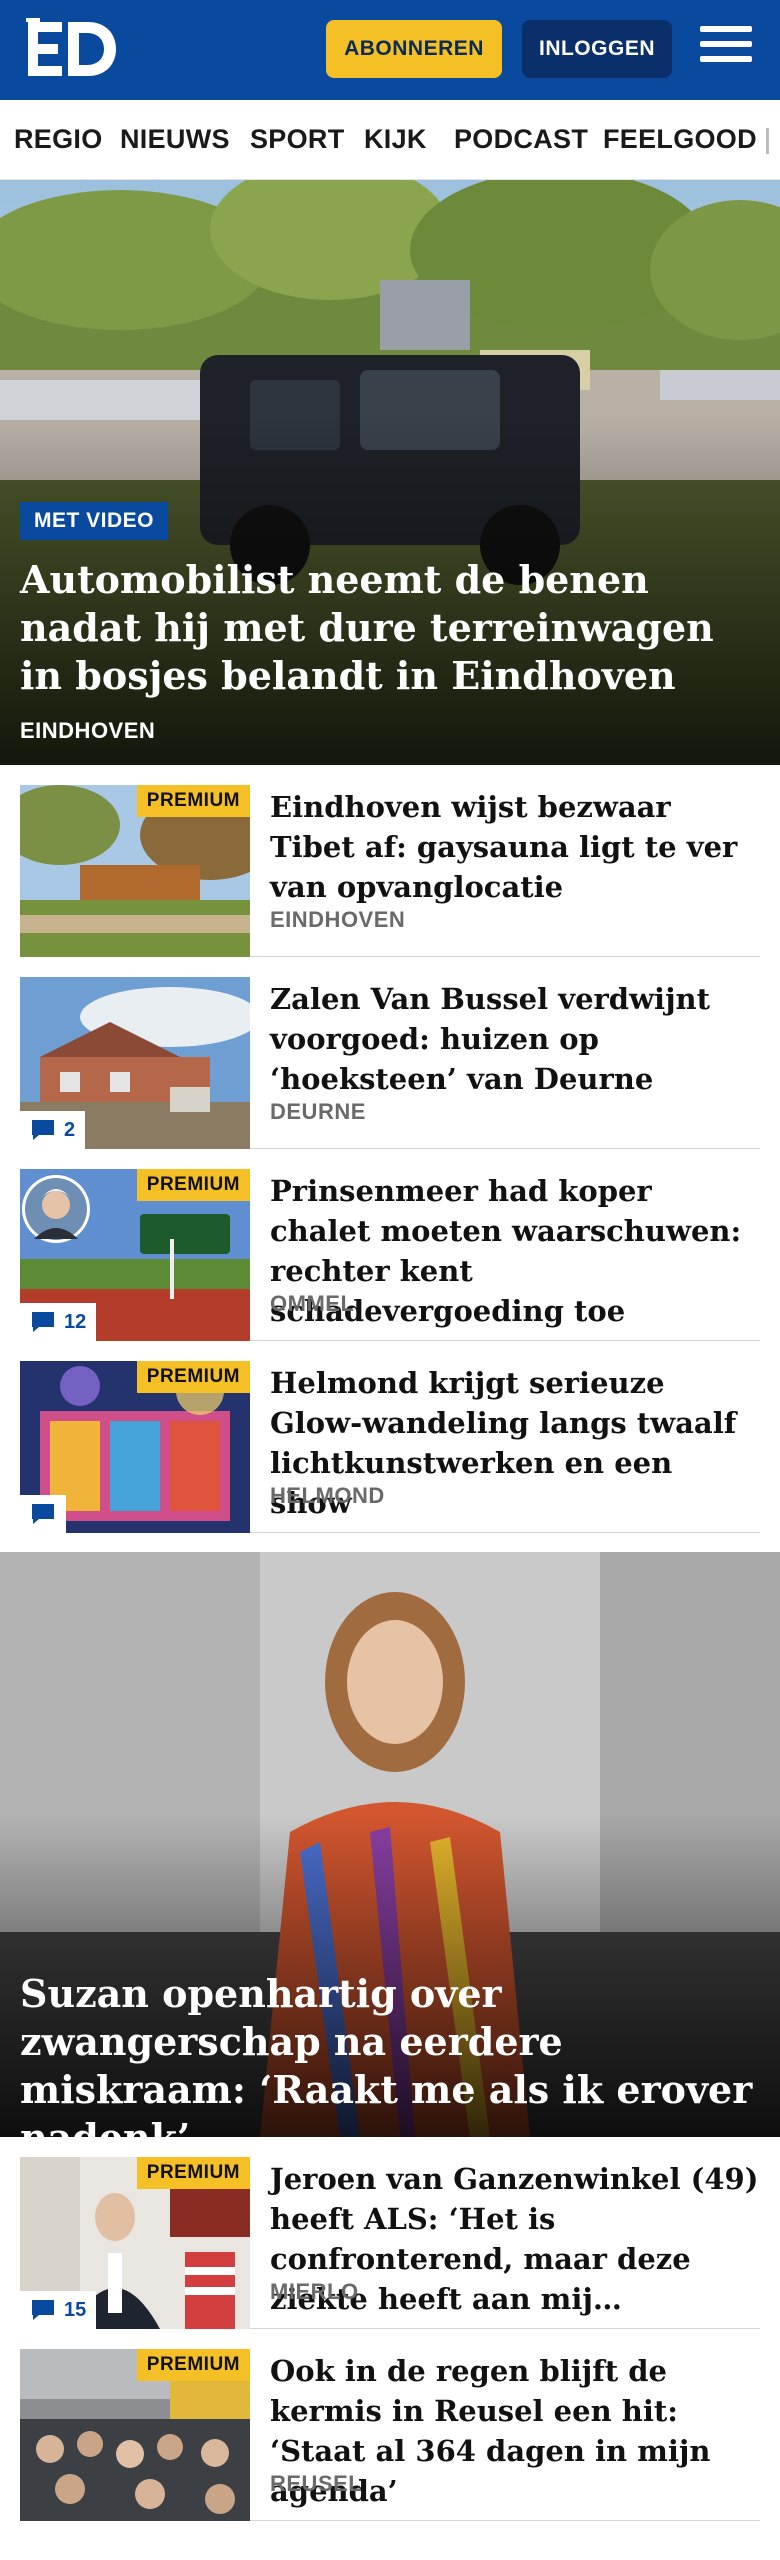 The width and height of the screenshot is (780, 2560). What do you see at coordinates (58, 1322) in the screenshot?
I see `comments-count: 12` at bounding box center [58, 1322].